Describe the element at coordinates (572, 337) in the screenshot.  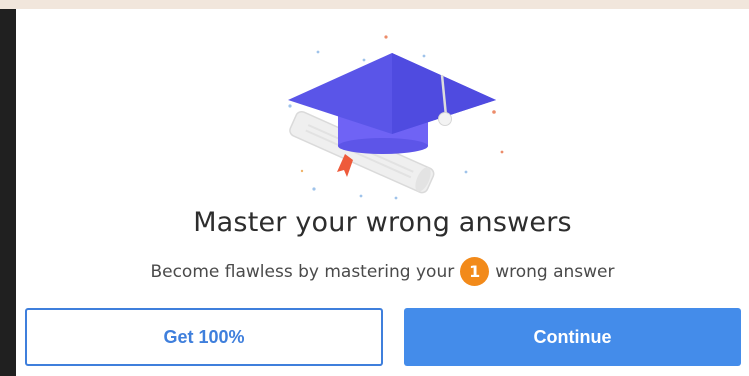
I see `continue-button: Continue` at that location.